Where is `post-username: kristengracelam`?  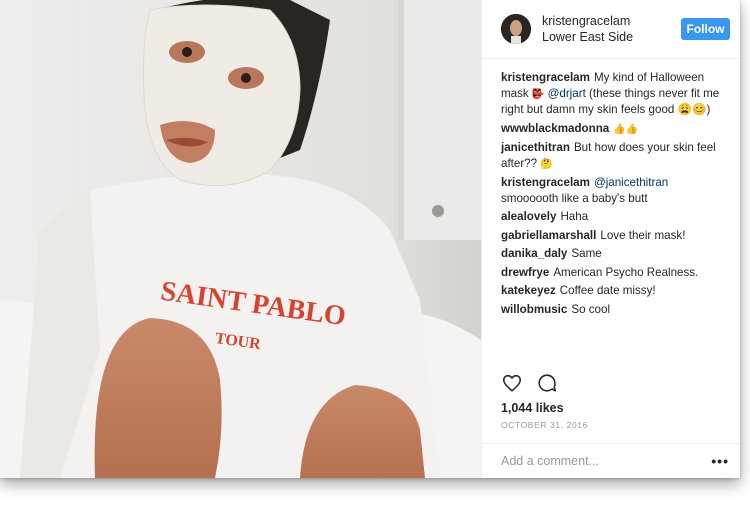 post-username: kristengracelam is located at coordinates (587, 21).